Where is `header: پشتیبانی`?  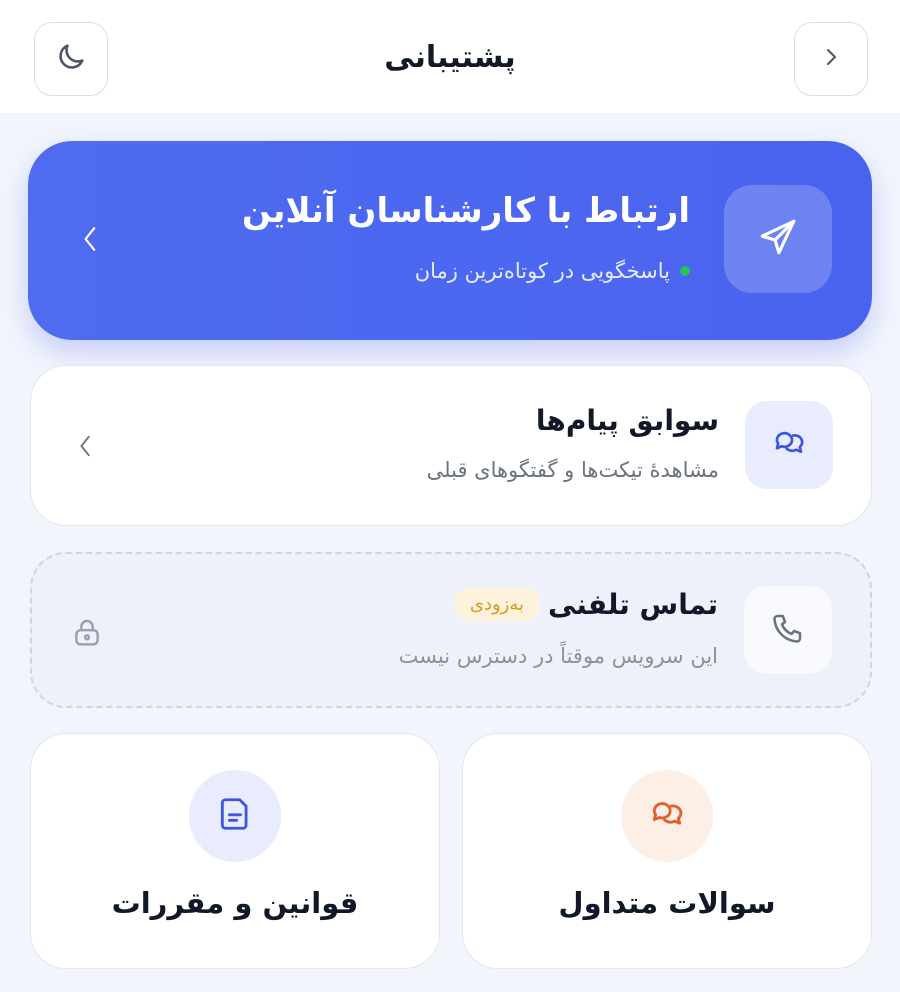 header: پشتیبانی is located at coordinates (450, 56).